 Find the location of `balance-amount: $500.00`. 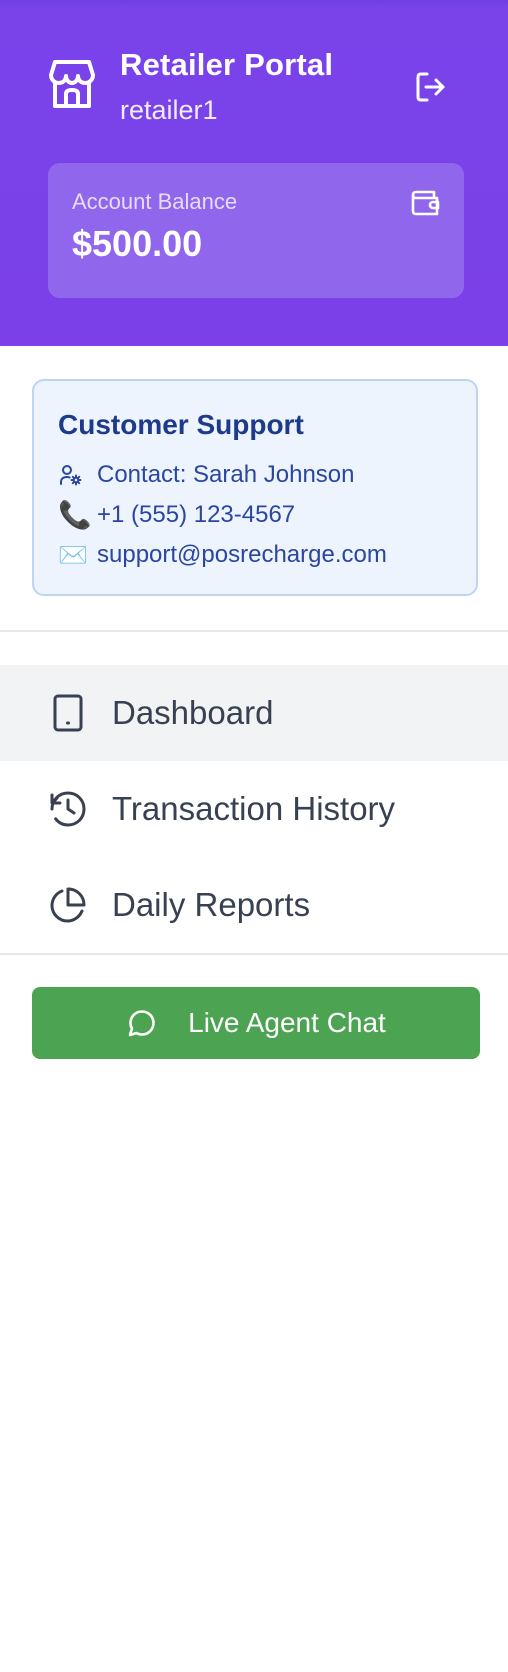

balance-amount: $500.00 is located at coordinates (137, 243).